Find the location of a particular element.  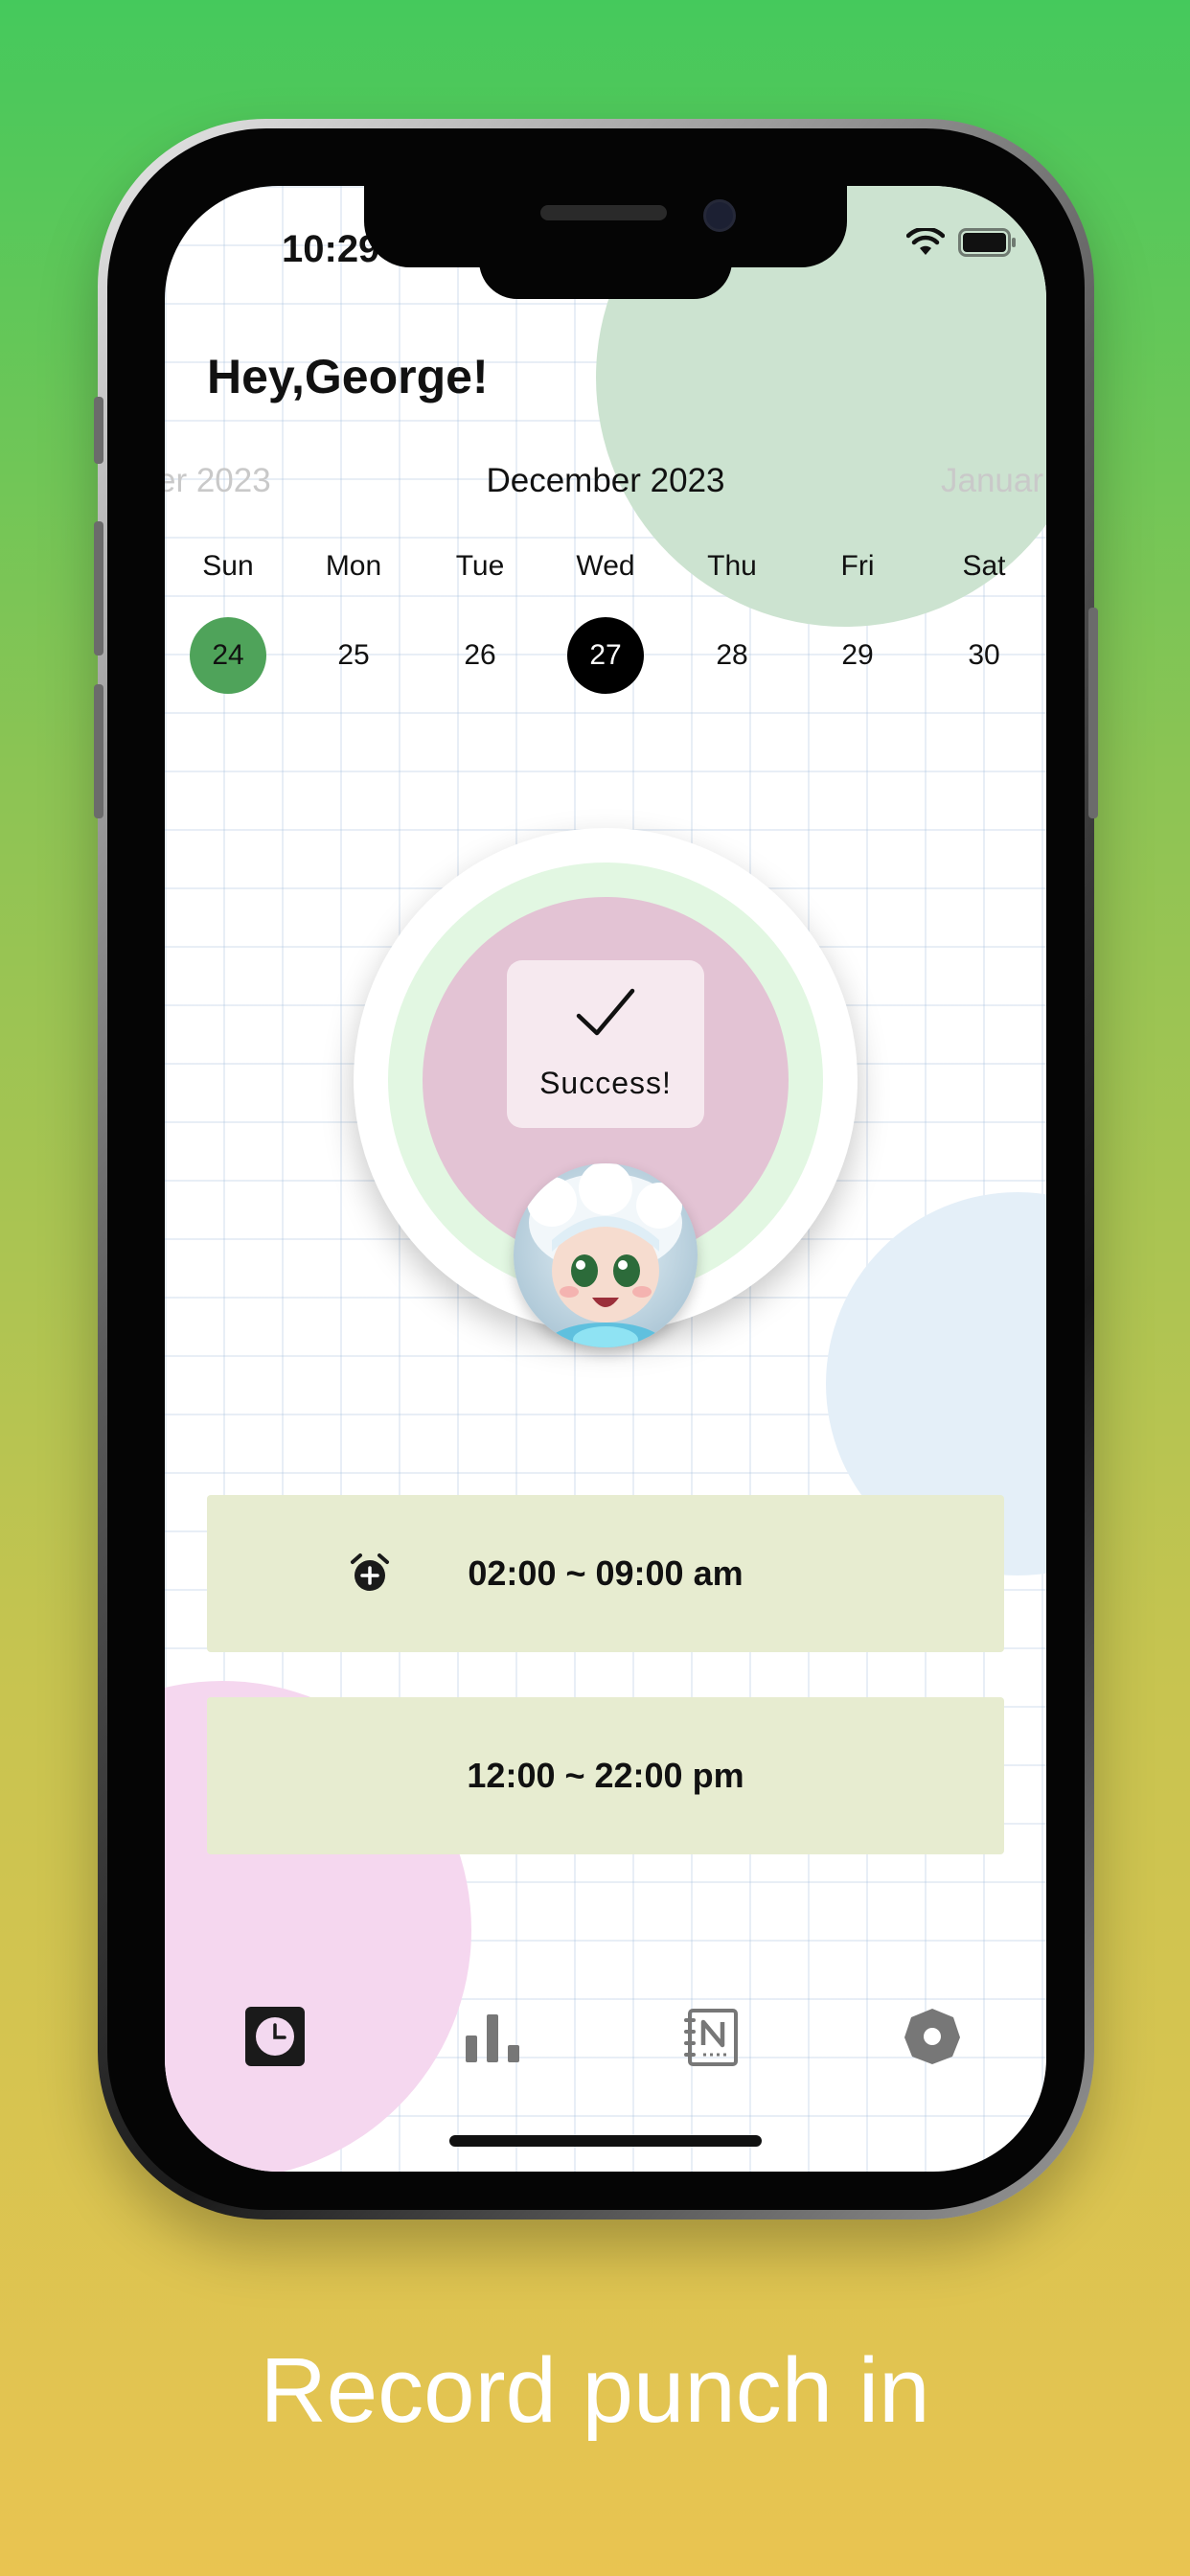

day-name: Mon is located at coordinates (354, 566).